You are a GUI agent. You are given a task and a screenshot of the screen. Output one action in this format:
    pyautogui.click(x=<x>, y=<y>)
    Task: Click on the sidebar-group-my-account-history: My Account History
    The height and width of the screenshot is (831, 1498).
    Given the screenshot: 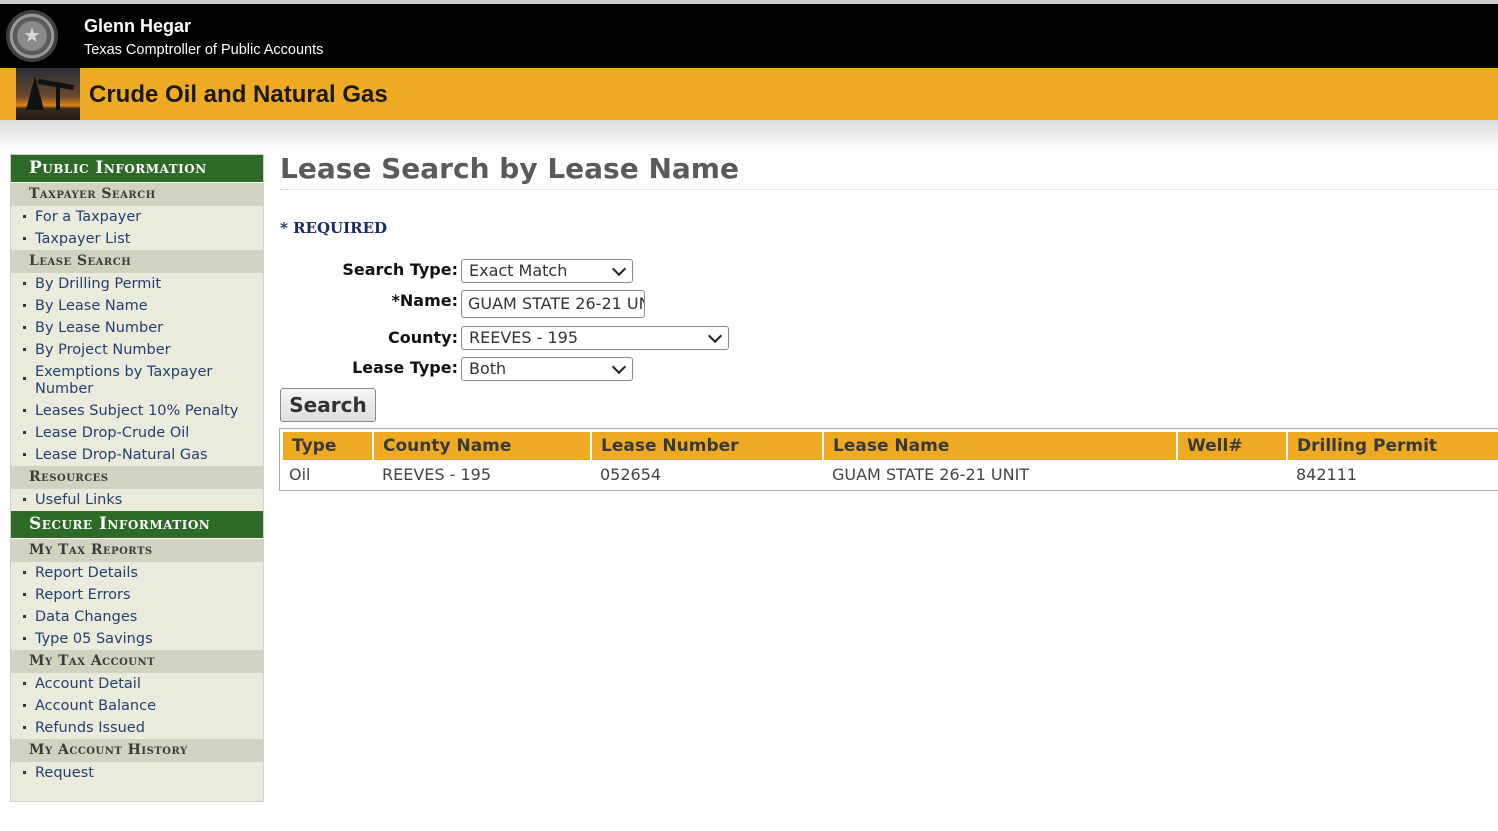 What is the action you would take?
    pyautogui.click(x=137, y=750)
    